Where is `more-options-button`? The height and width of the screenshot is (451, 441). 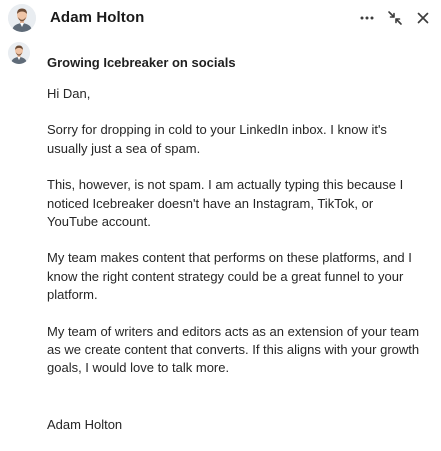 more-options-button is located at coordinates (367, 18).